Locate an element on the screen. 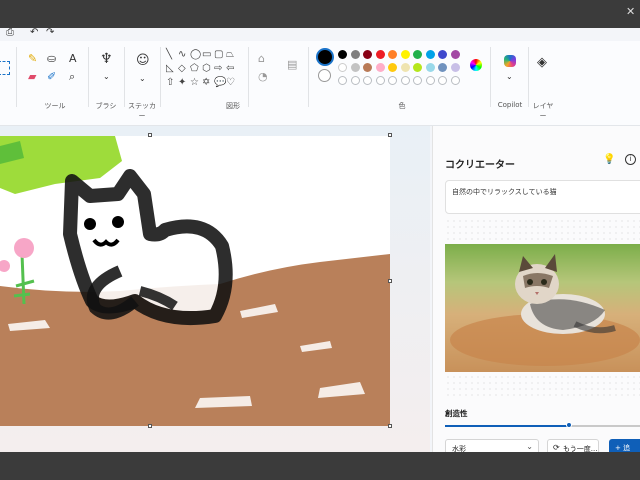 This screenshot has width=640, height=480. callout-shape-icon: 💬 is located at coordinates (220, 83).